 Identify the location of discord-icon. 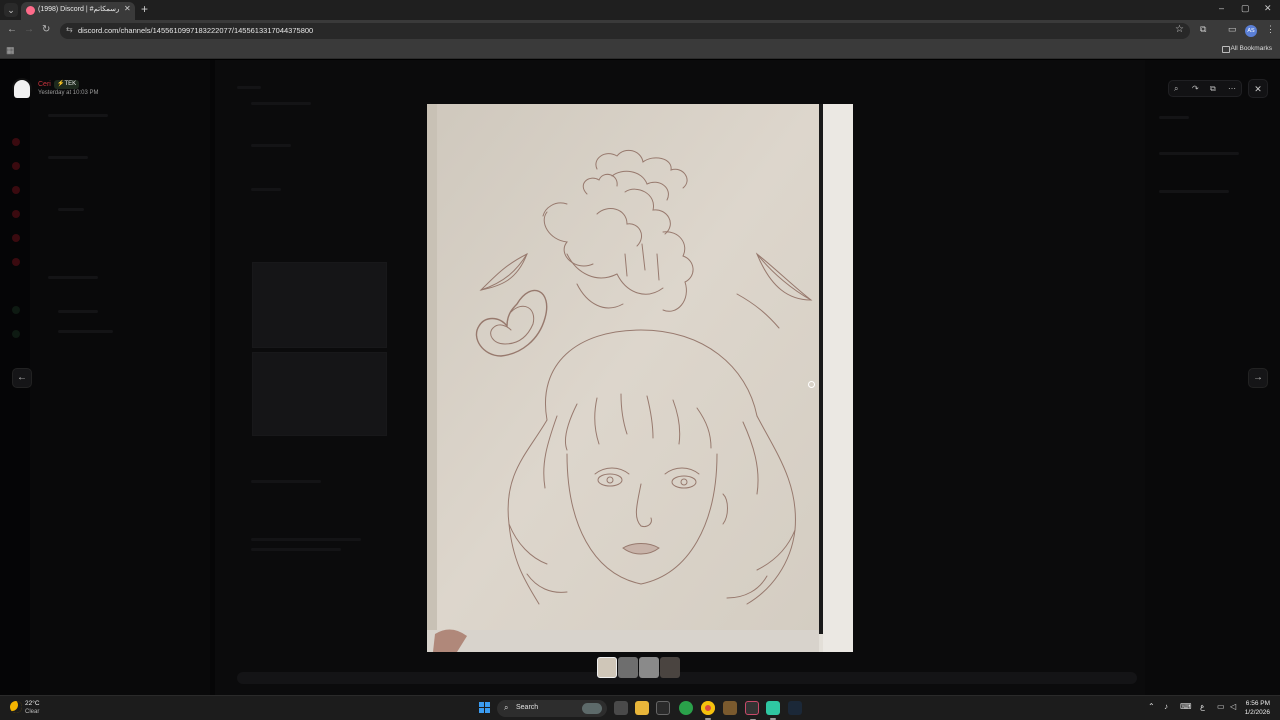
(773, 710).